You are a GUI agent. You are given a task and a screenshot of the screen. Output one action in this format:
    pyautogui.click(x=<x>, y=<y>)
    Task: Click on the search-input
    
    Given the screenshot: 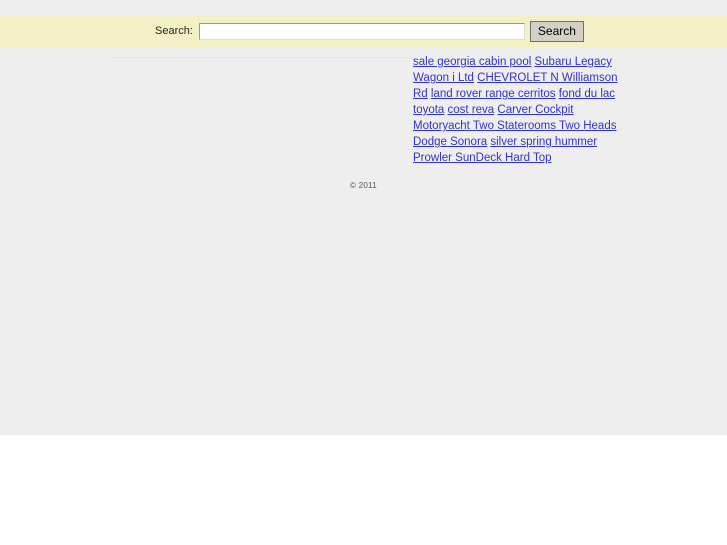 What is the action you would take?
    pyautogui.click(x=361, y=31)
    